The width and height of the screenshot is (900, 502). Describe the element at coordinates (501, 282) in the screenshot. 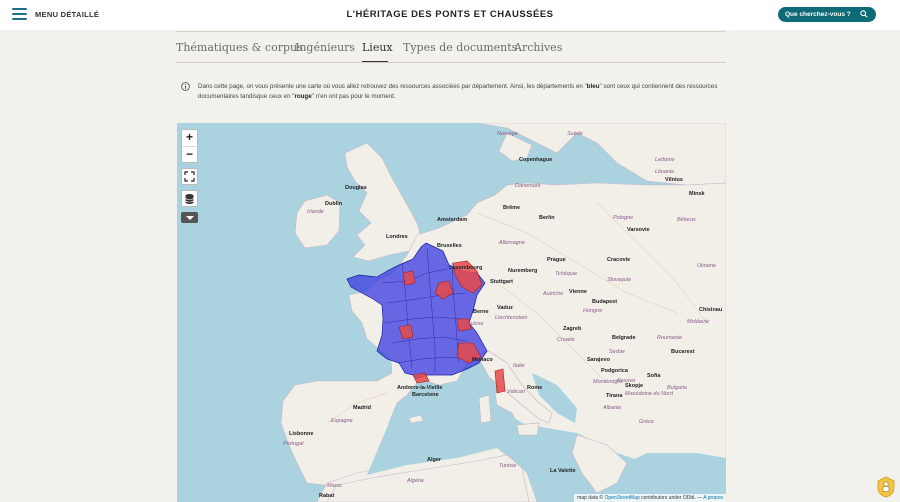

I see `city-label: Stuttgart` at that location.